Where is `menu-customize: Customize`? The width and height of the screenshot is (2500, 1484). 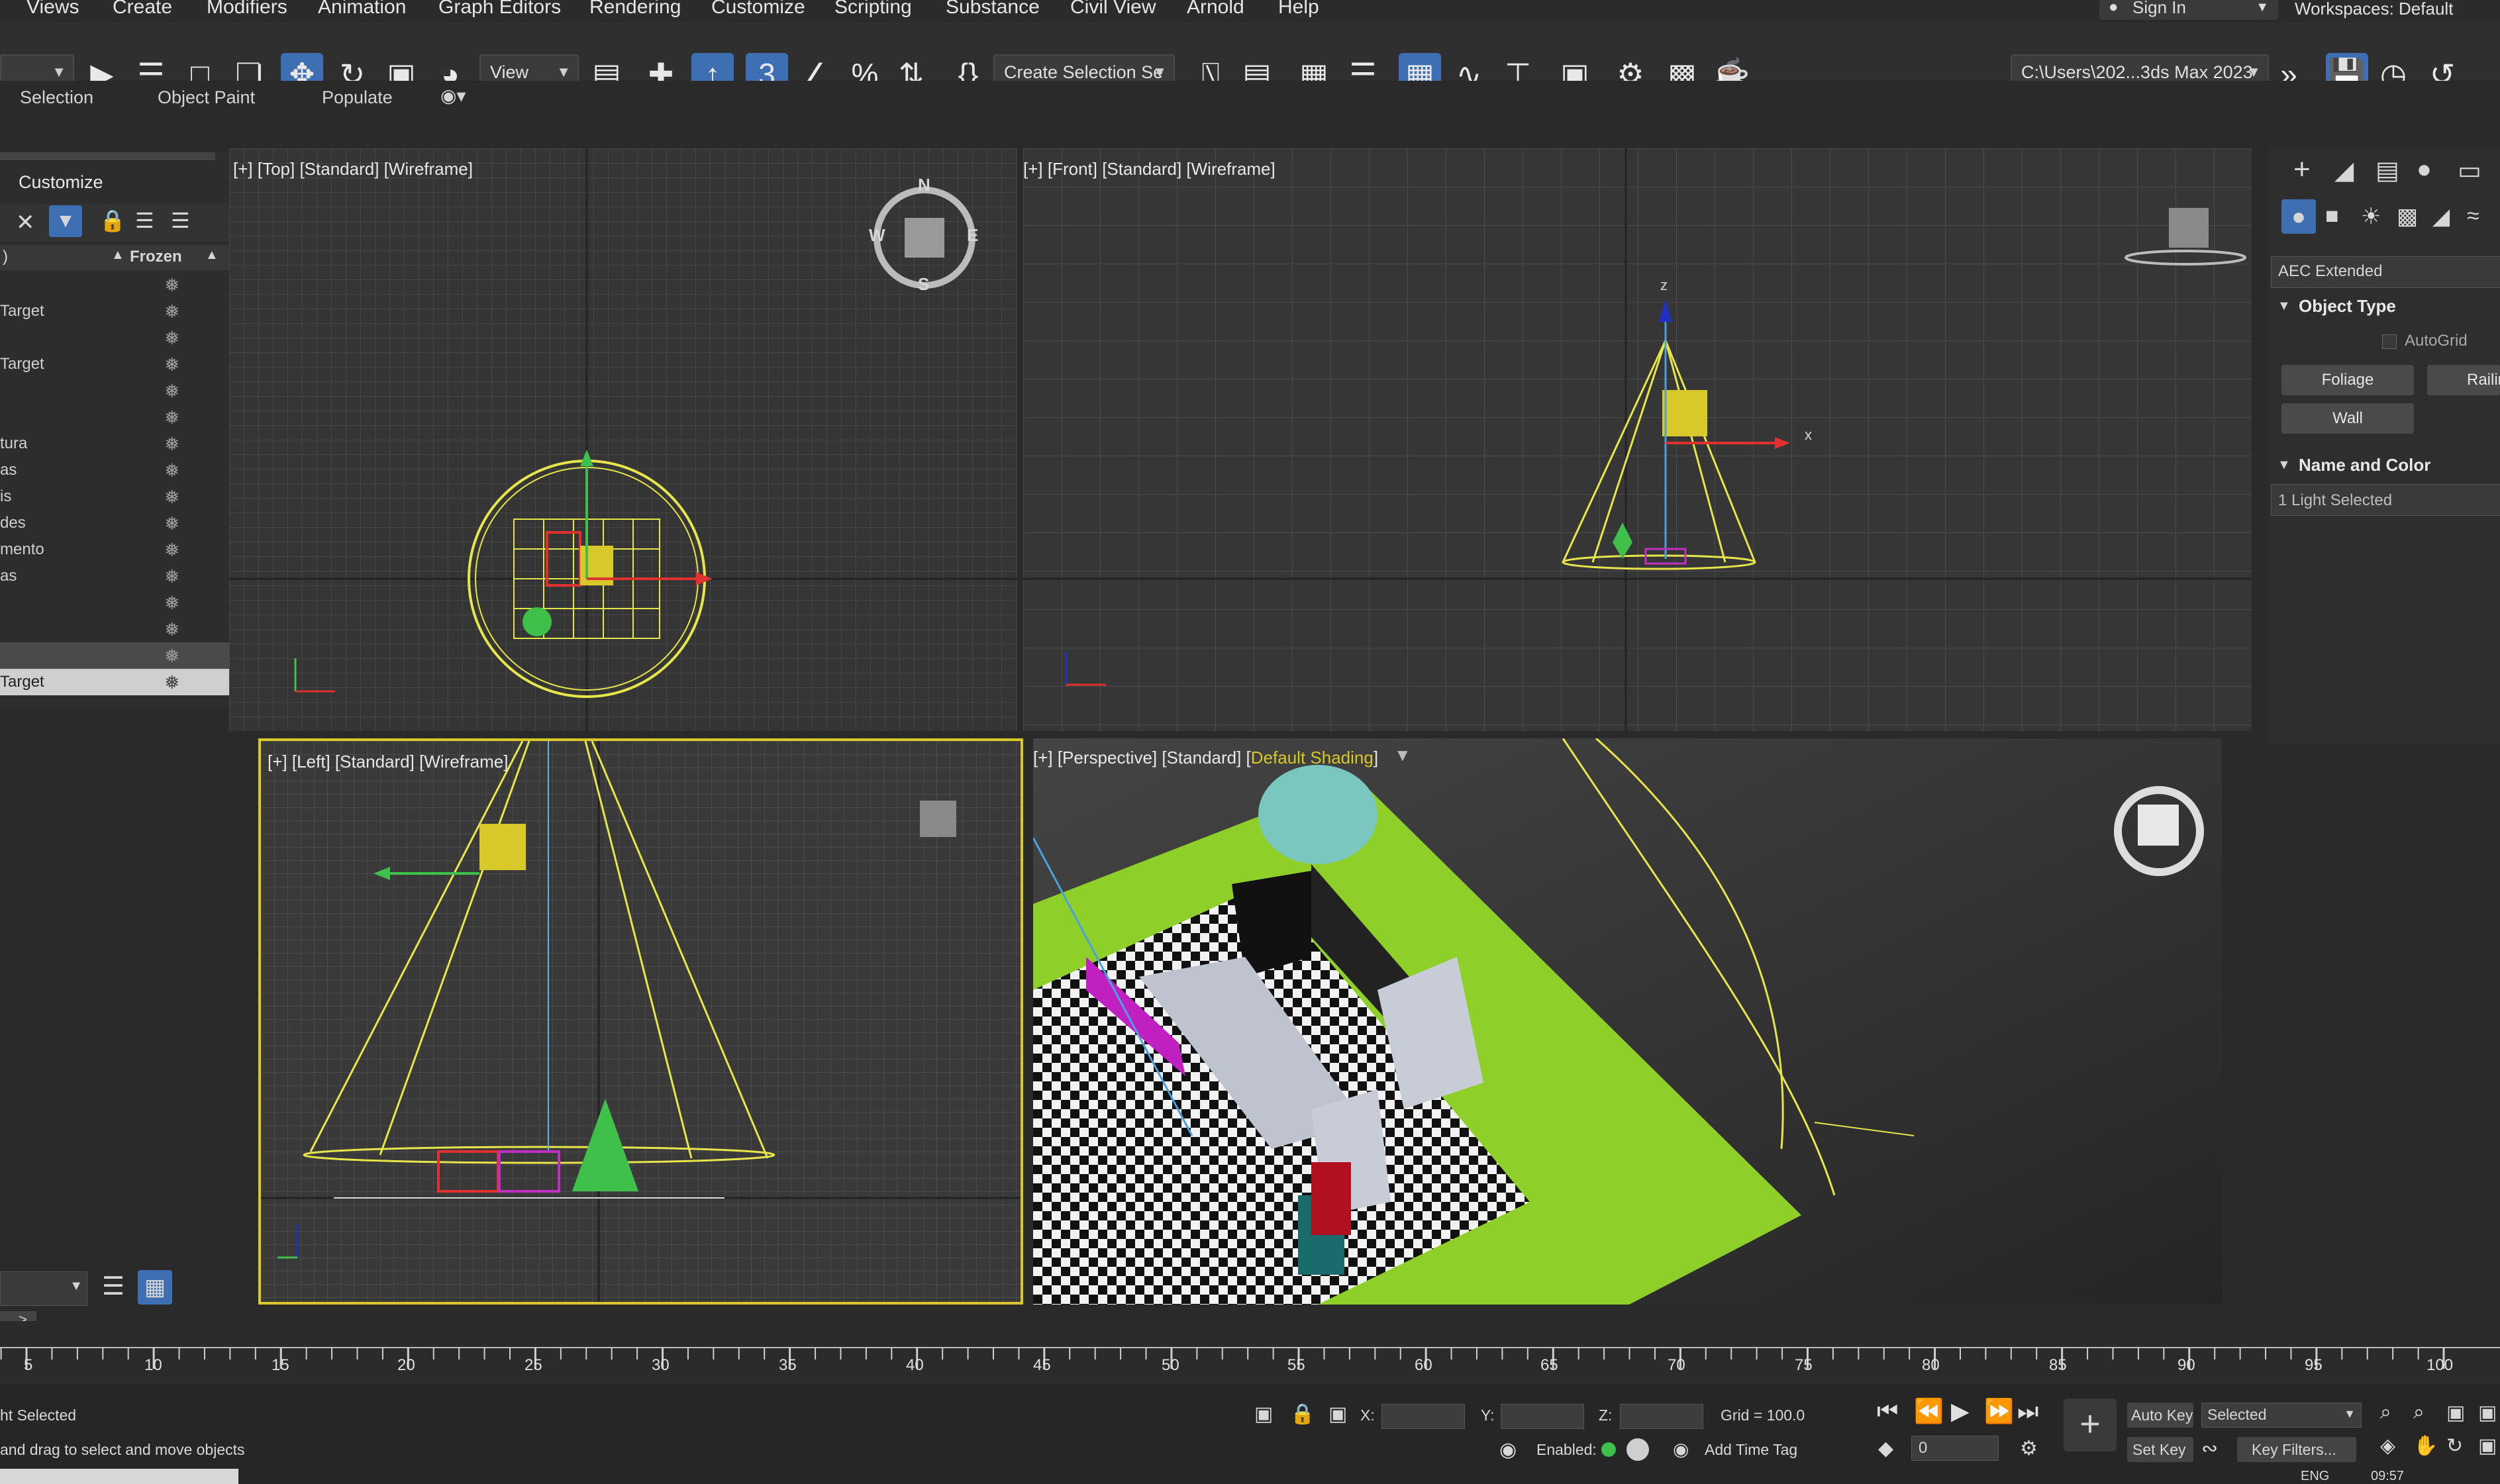
menu-customize: Customize is located at coordinates (758, 9).